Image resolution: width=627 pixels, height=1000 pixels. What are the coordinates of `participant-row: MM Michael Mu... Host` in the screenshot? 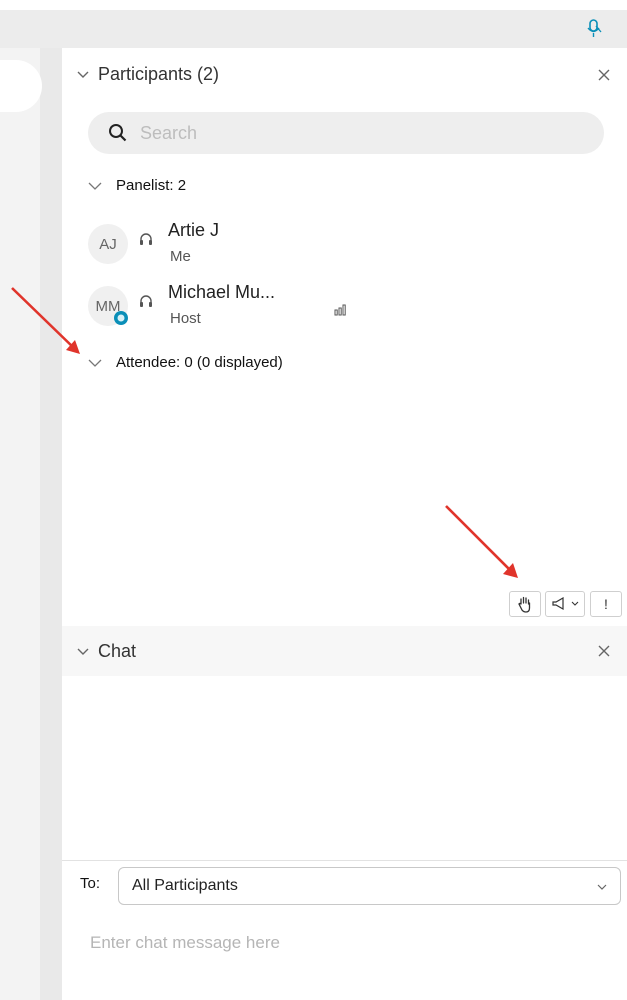 It's located at (338, 307).